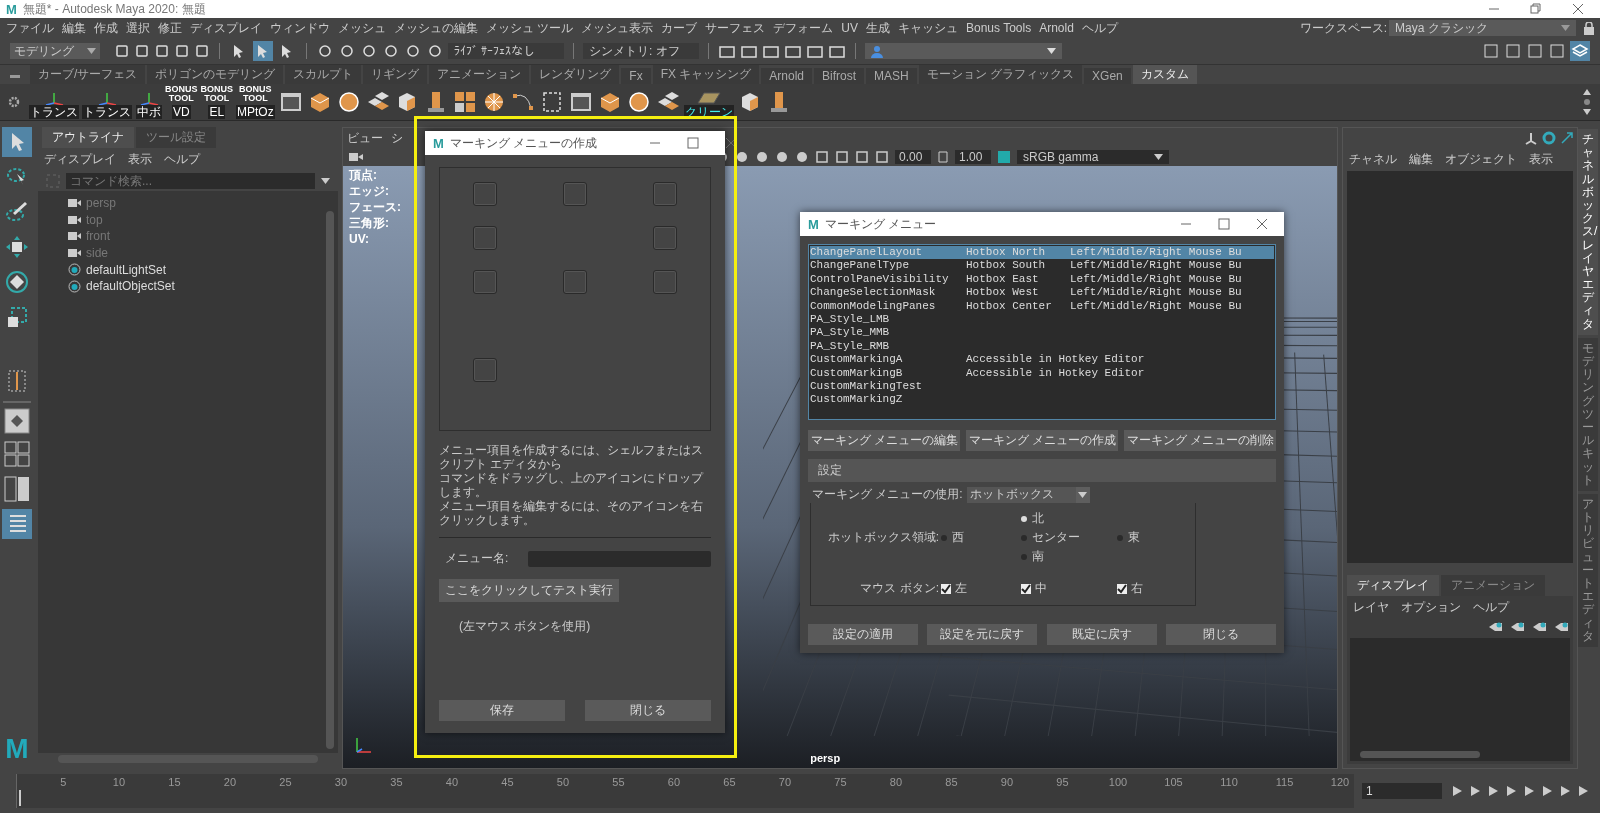 The width and height of the screenshot is (1600, 813). What do you see at coordinates (641, 51) in the screenshot?
I see `symmetry-field: シンメトリ: オフ` at bounding box center [641, 51].